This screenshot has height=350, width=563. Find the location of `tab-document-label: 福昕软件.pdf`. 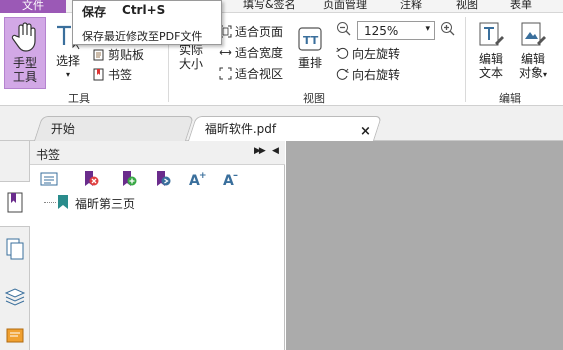

tab-document-label: 福昕软件.pdf is located at coordinates (240, 129).